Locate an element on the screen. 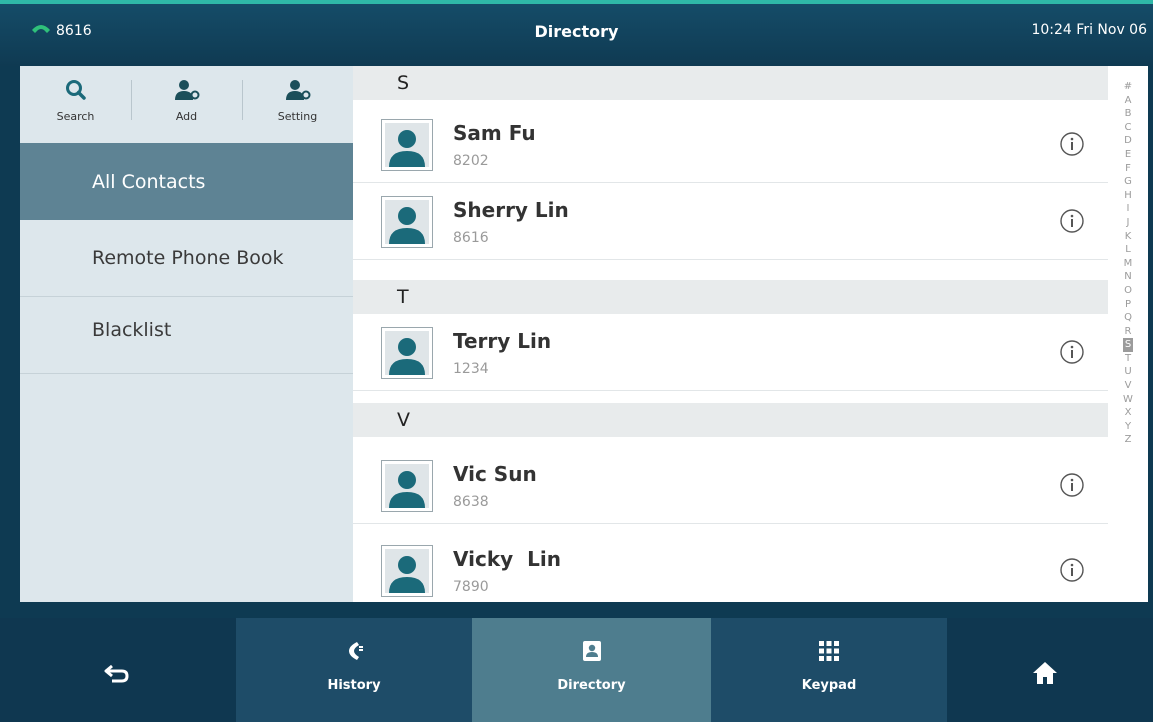 This screenshot has width=1153, height=722. alphabet-letter: J is located at coordinates (1128, 223).